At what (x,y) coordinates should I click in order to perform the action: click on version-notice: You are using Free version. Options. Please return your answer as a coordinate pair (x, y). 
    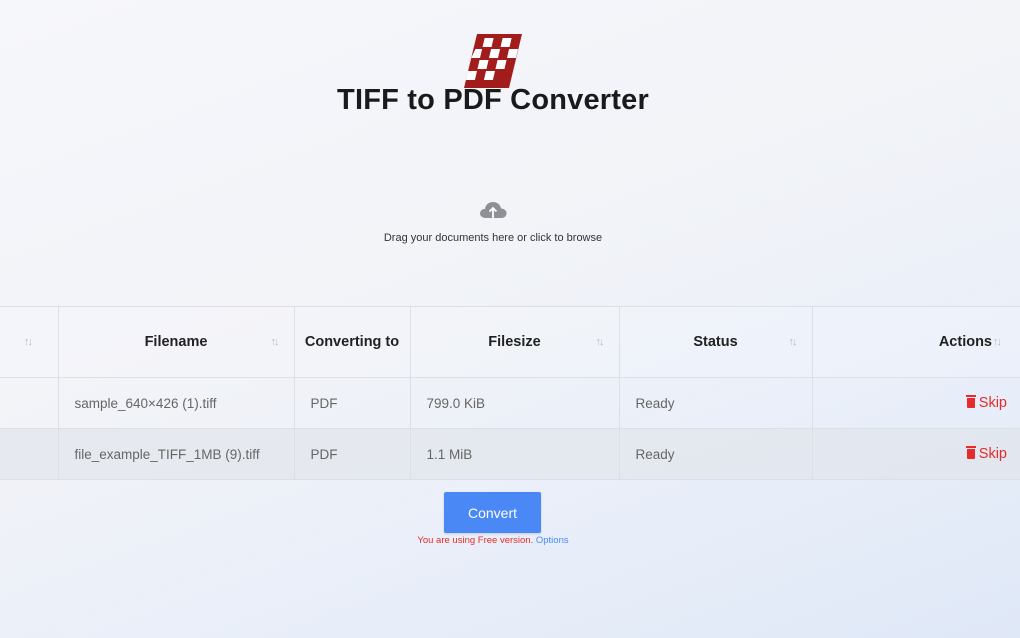
    Looking at the image, I should click on (493, 540).